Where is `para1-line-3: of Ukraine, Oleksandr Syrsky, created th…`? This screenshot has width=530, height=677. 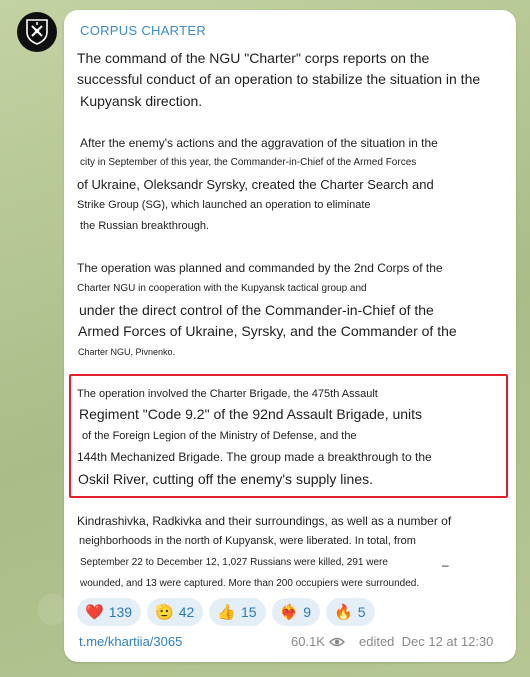
para1-line-3: of Ukraine, Oleksandr Syrsky, created th… is located at coordinates (255, 184).